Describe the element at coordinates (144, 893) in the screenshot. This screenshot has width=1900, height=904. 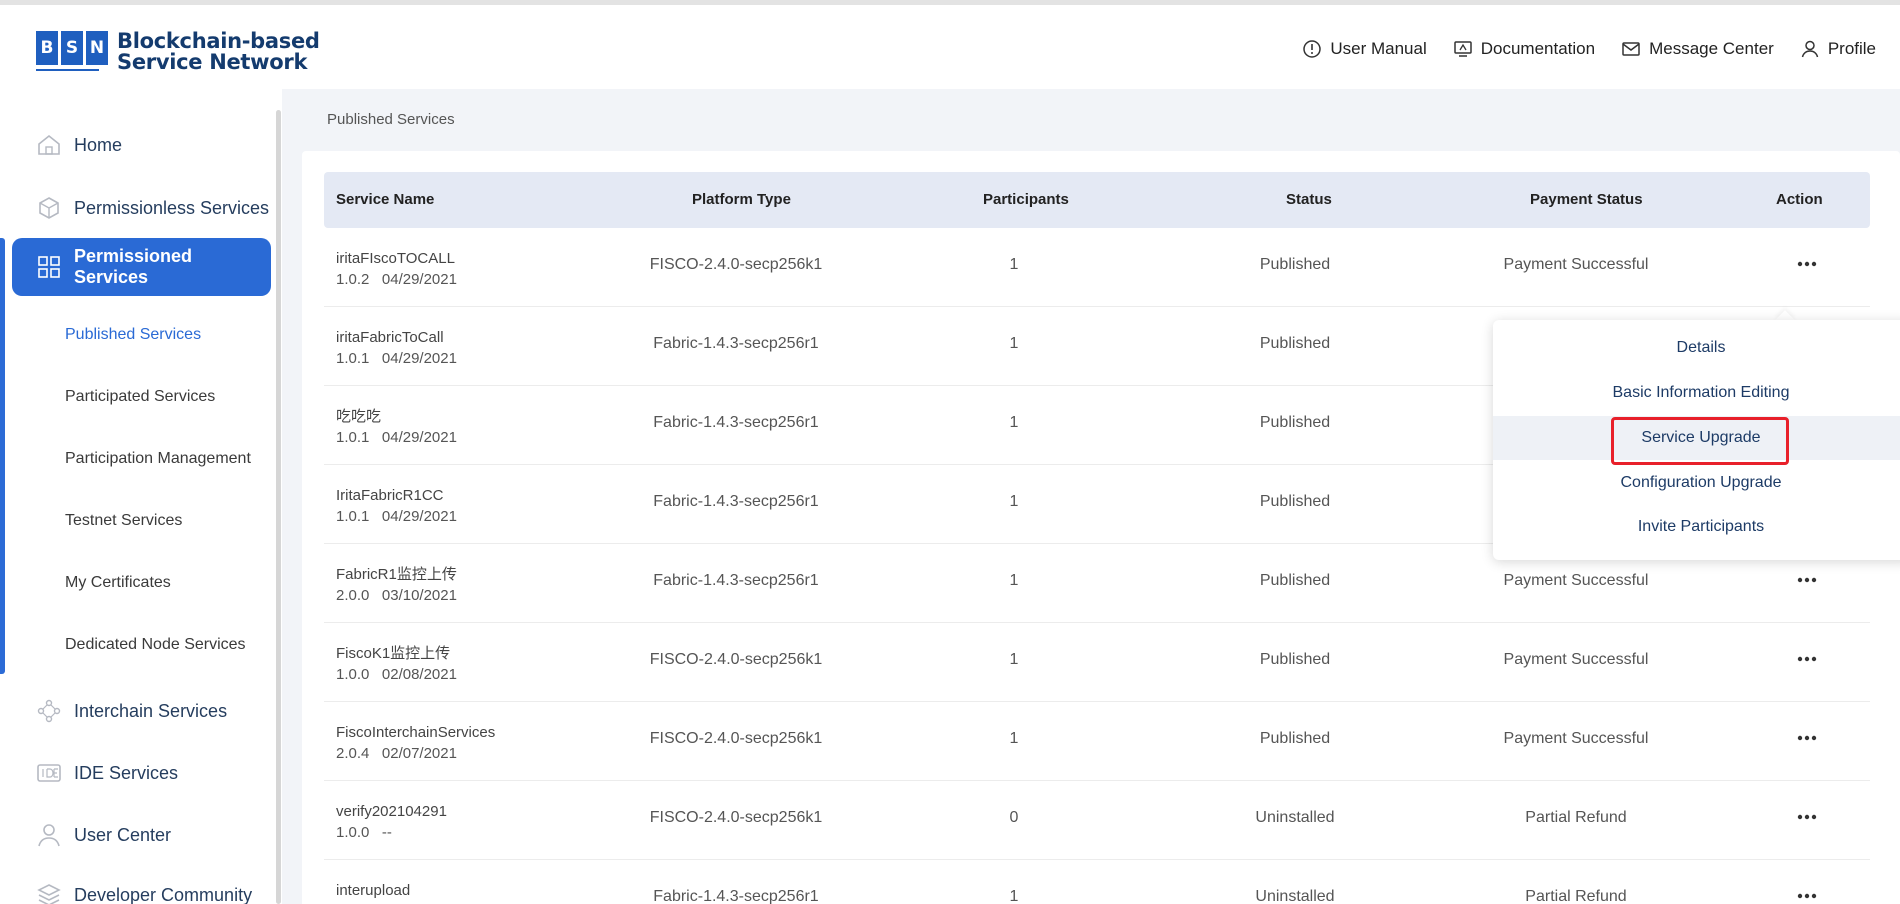
I see `sidebar-item-developer-community: Developer Community` at that location.